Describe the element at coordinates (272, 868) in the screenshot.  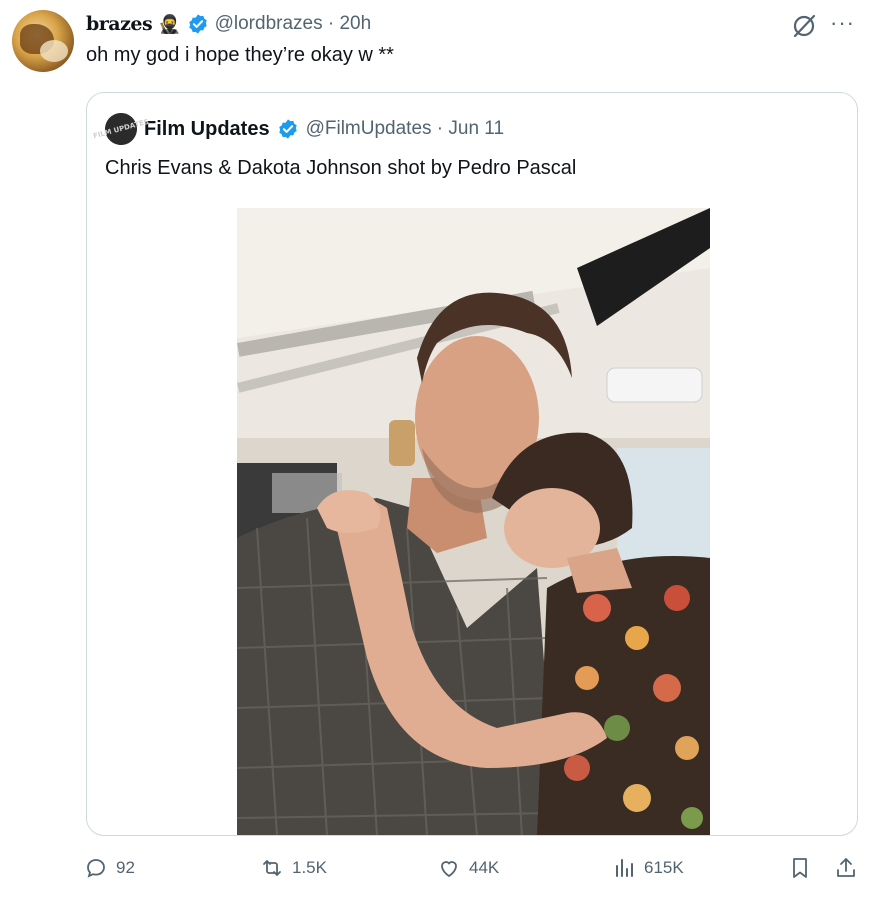
I see `repost-icon` at that location.